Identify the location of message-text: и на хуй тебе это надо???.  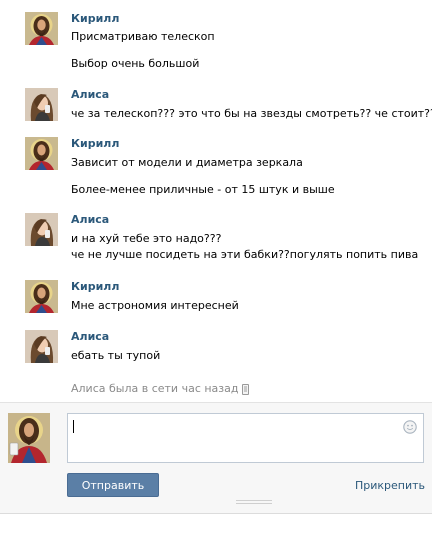
(146, 238).